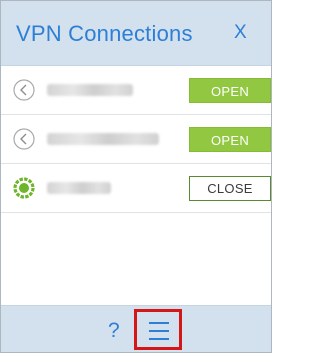  I want to click on connection-row: ▒▒▒▒▒▒▒▒▒▒ OPEN, so click(136, 139).